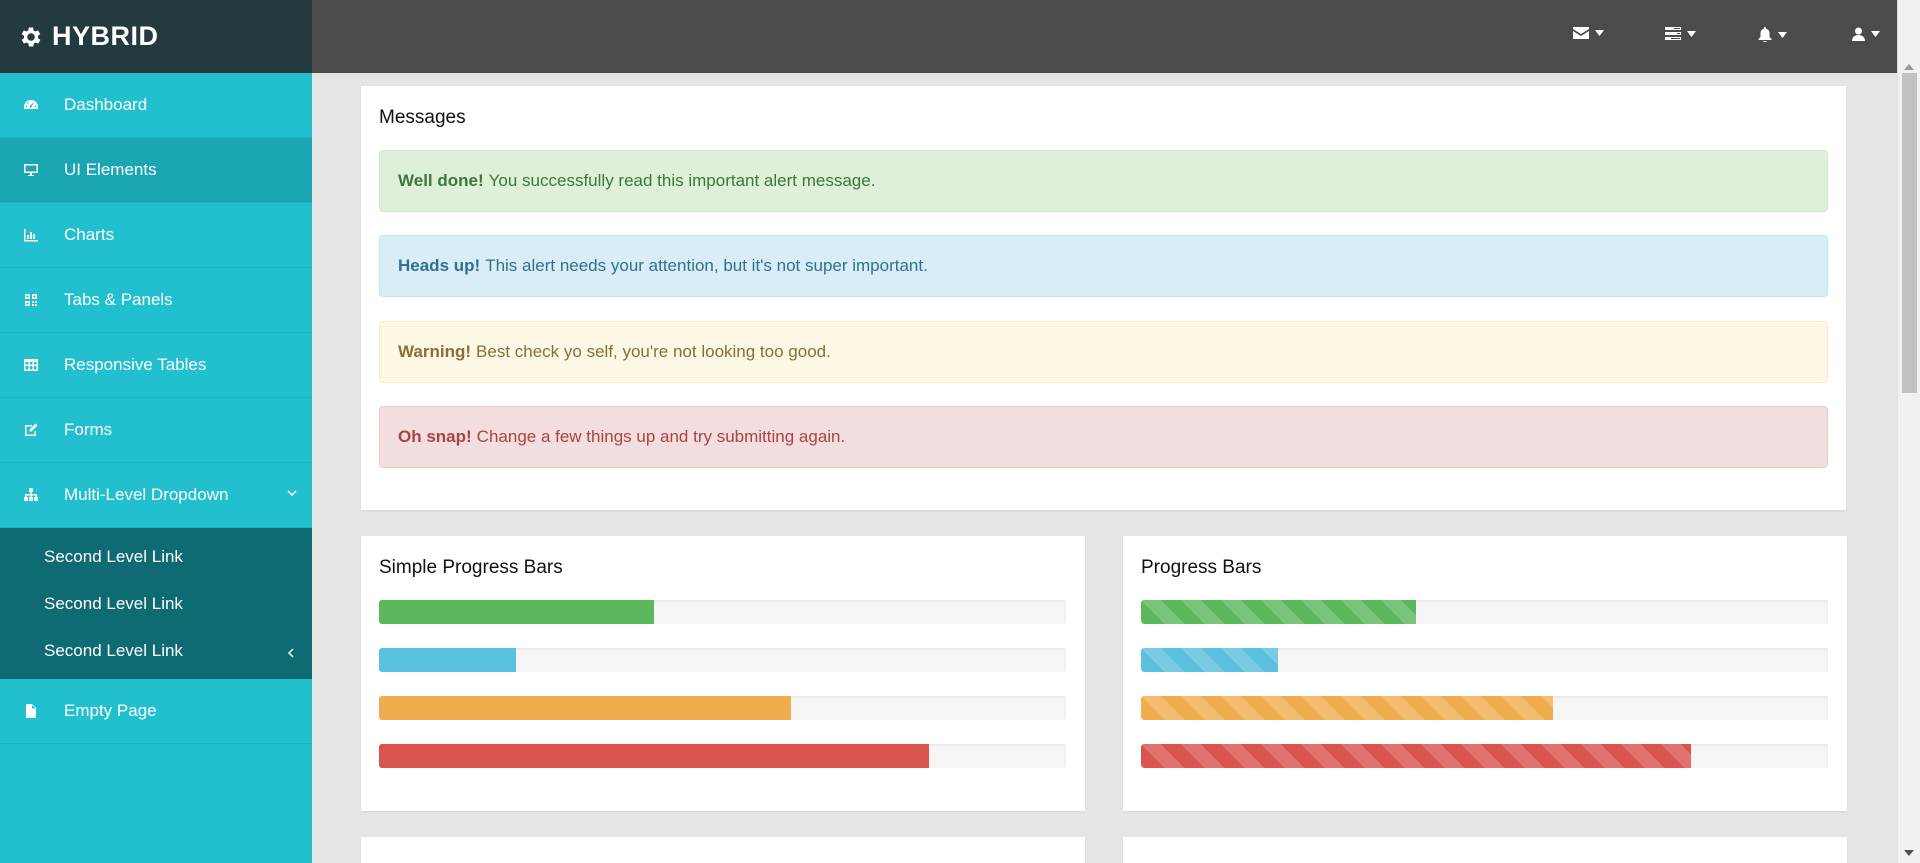 Image resolution: width=1920 pixels, height=863 pixels. I want to click on alert-strong: Warning!, so click(435, 351).